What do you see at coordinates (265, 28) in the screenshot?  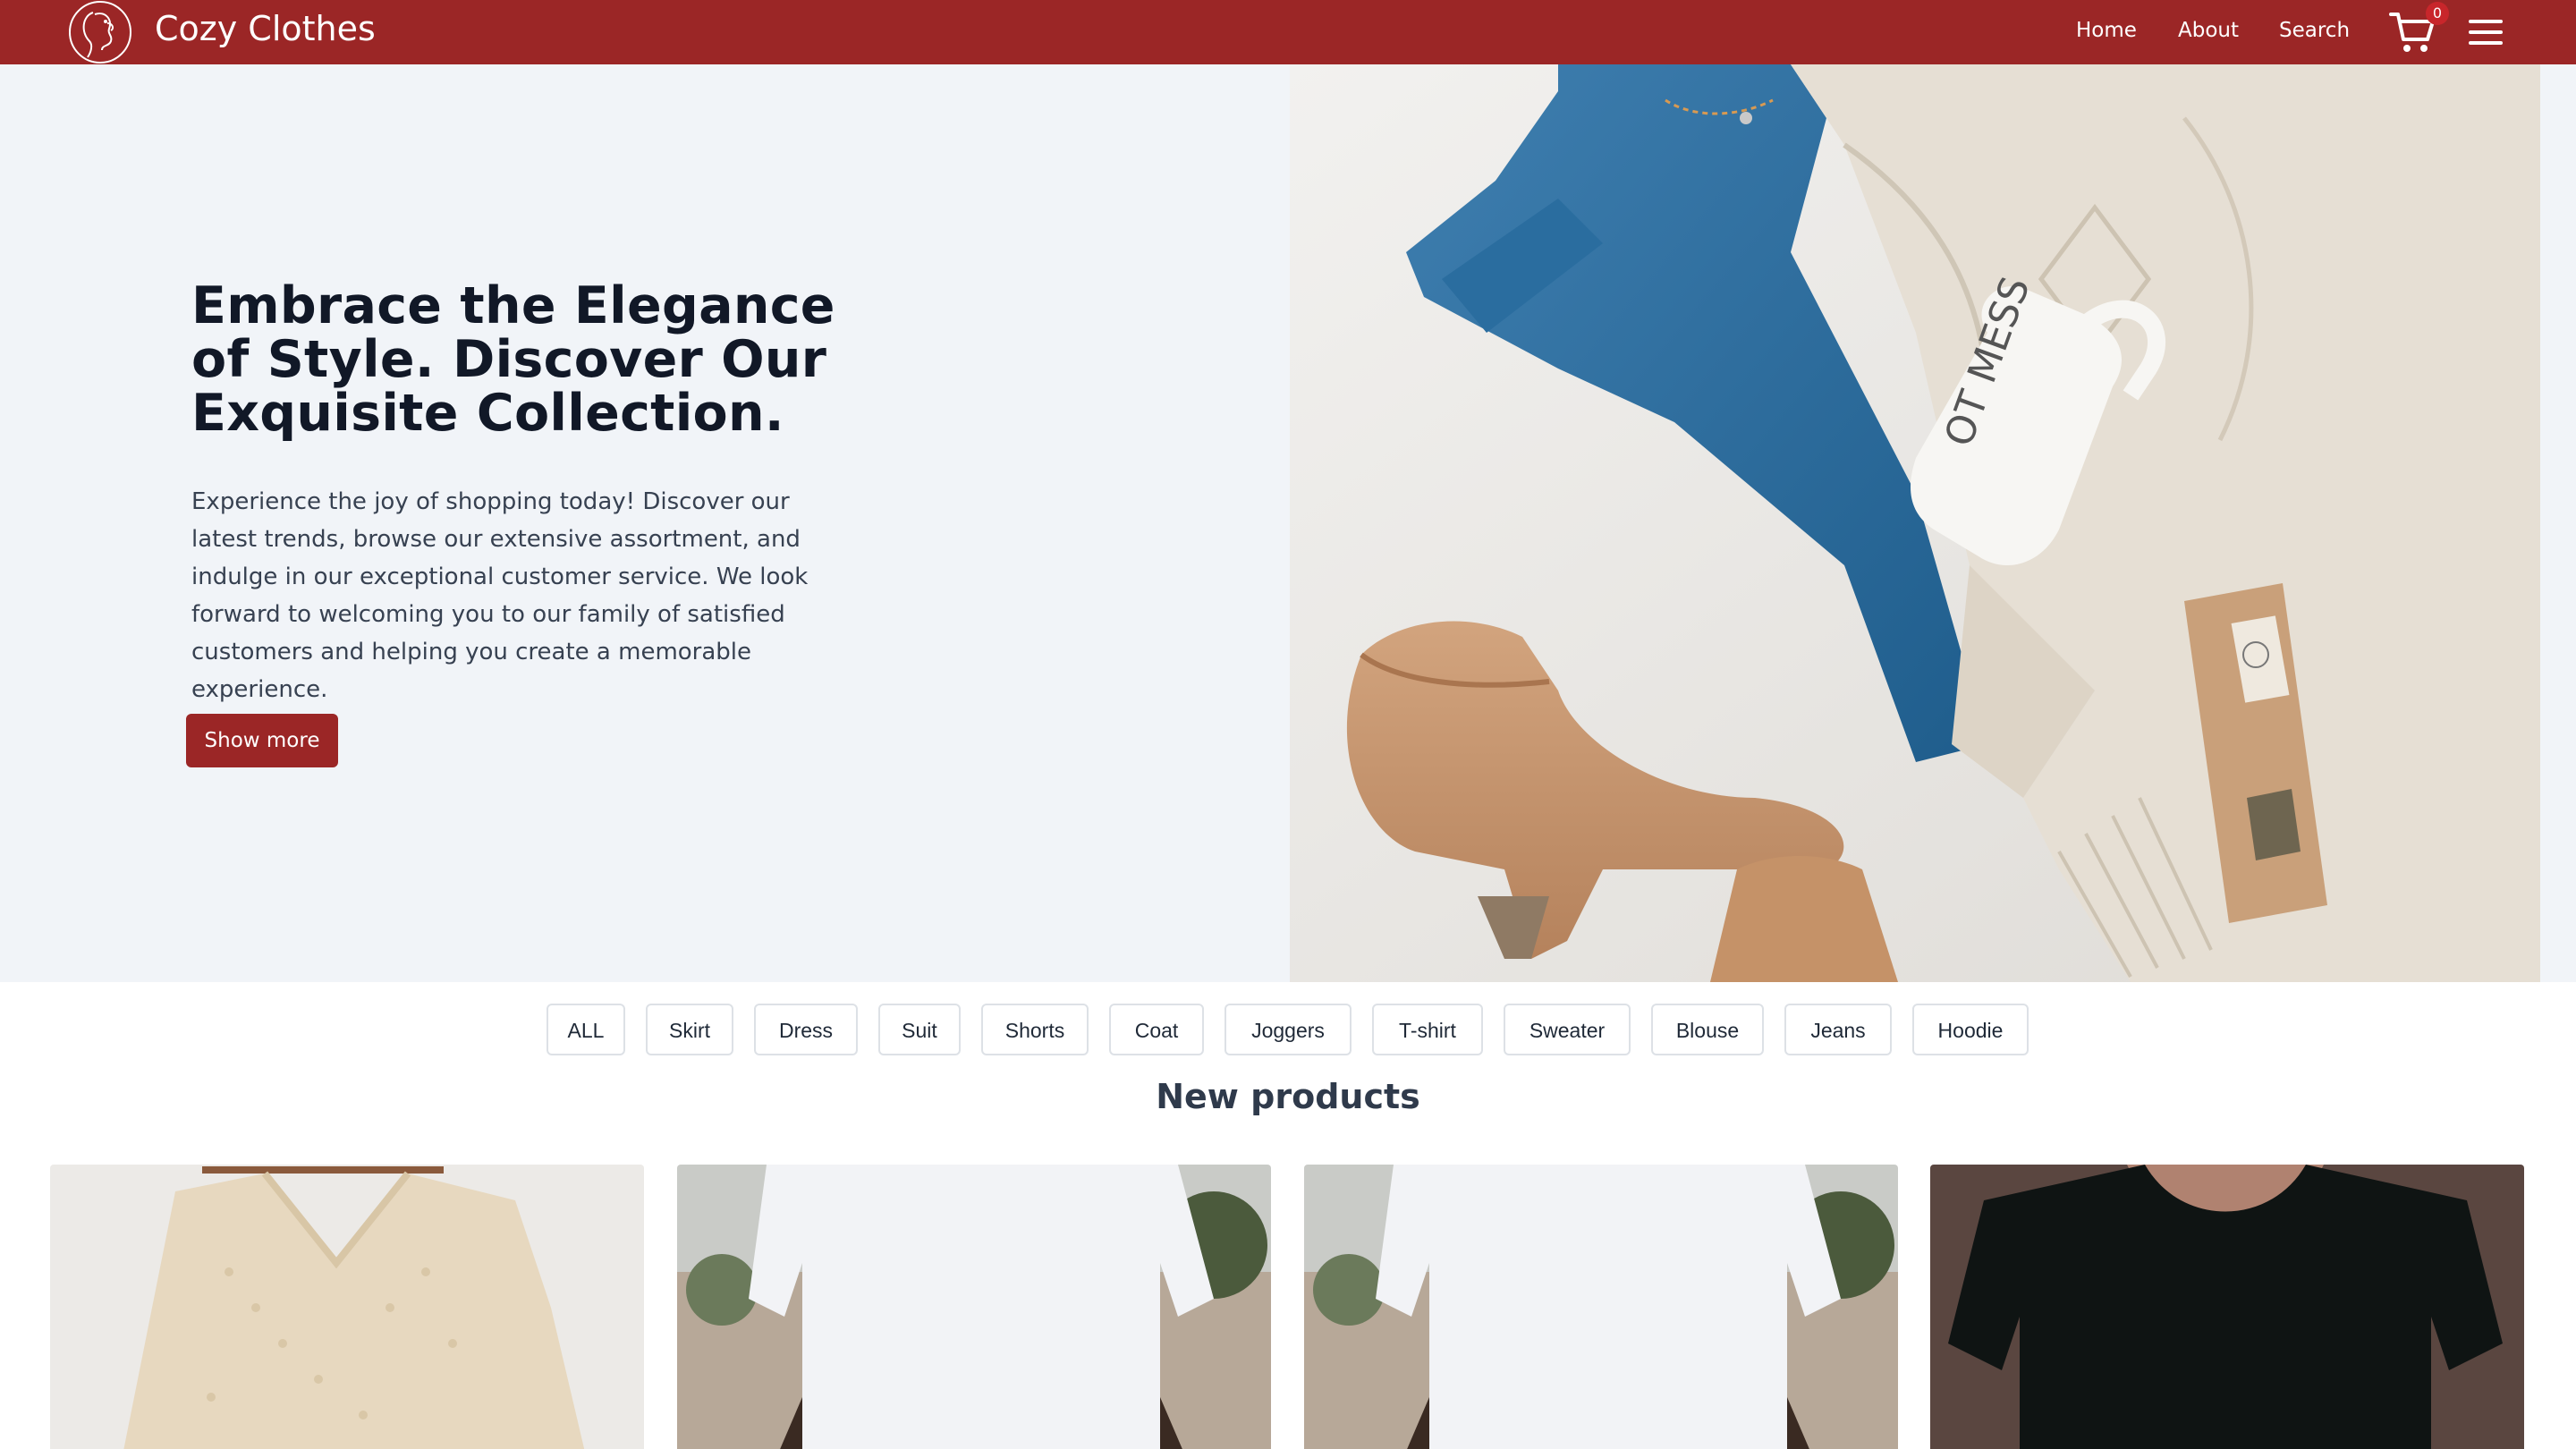 I see `brand-name: Cozy Clothes` at bounding box center [265, 28].